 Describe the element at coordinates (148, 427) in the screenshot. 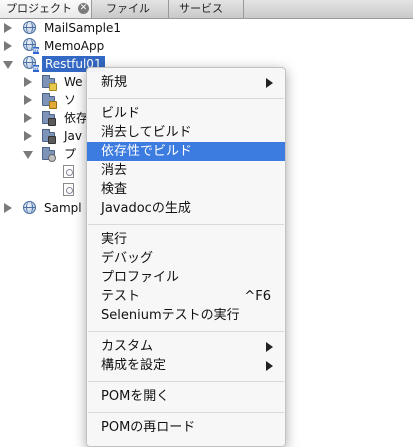

I see `menu-item-label: POMの再ロード` at that location.